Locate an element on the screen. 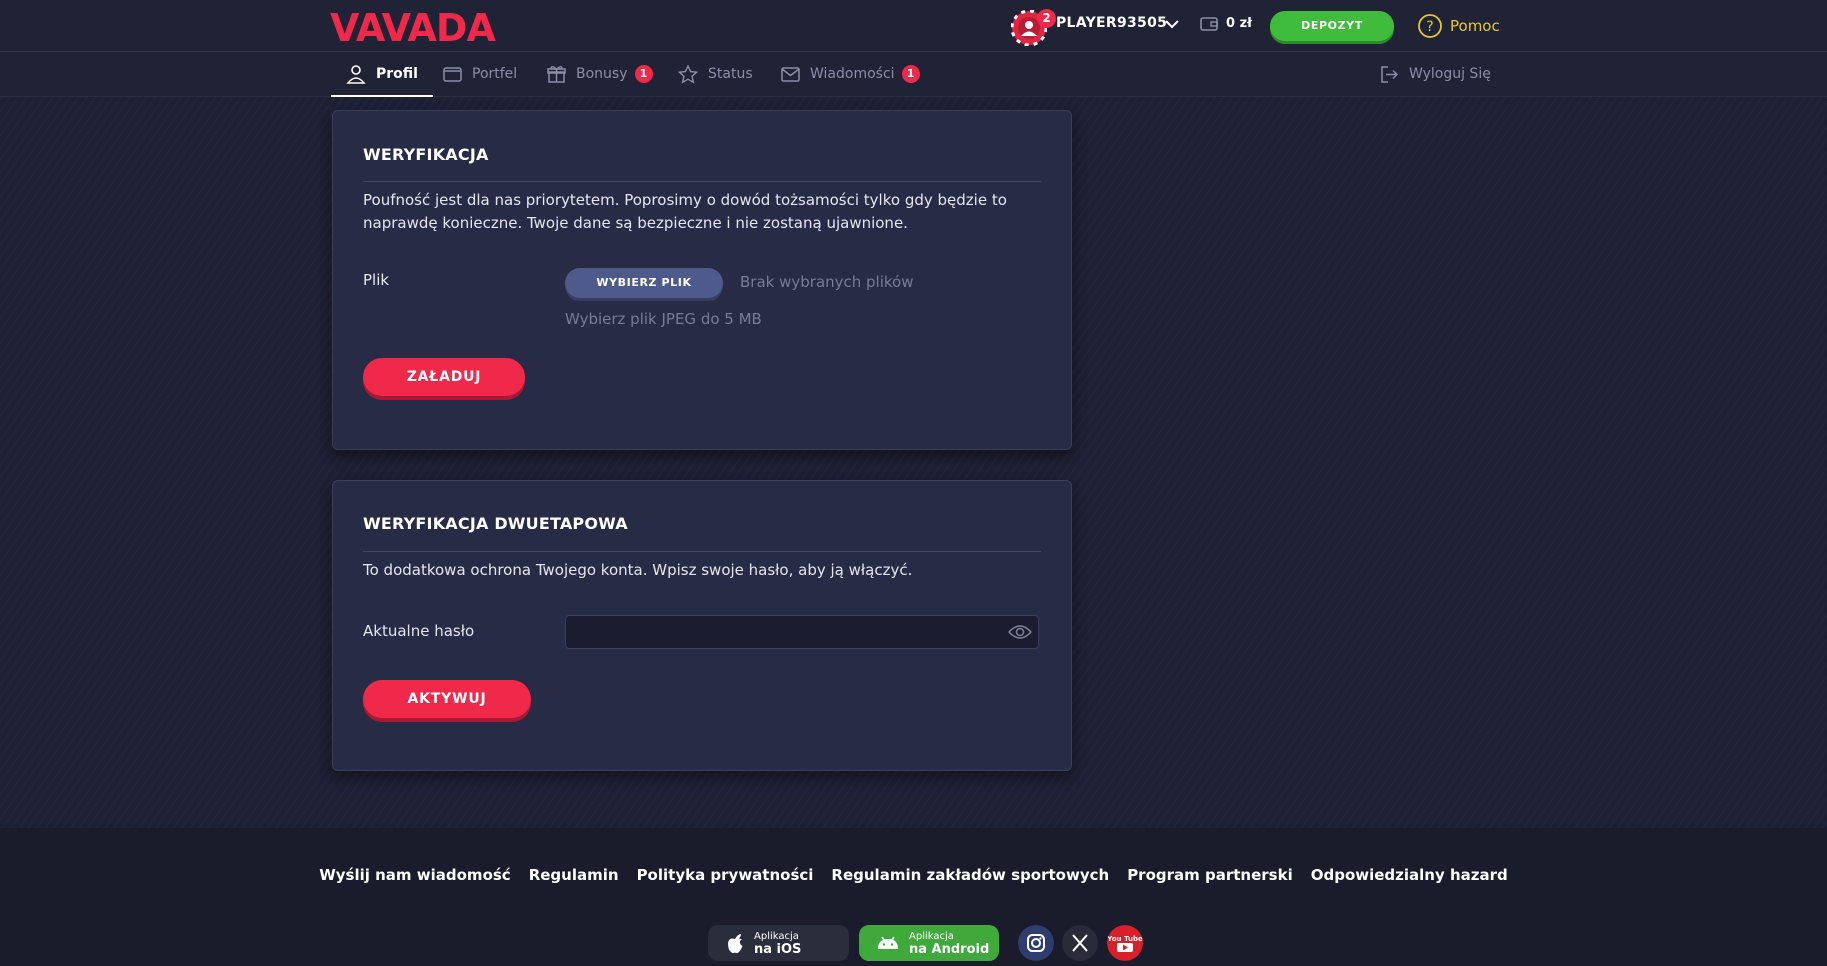 This screenshot has width=1827, height=966. chevron-down-icon is located at coordinates (1172, 24).